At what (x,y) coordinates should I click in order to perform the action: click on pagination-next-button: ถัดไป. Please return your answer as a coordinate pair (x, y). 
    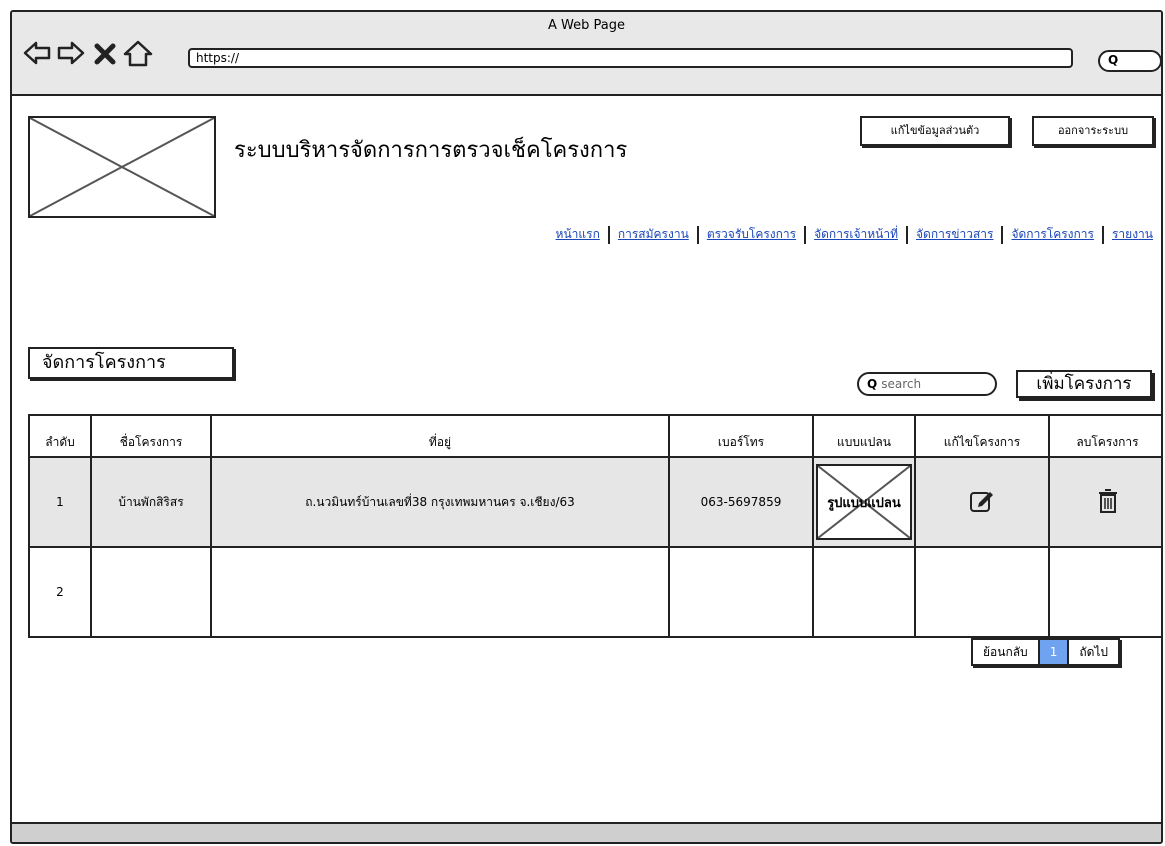
    Looking at the image, I should click on (1094, 652).